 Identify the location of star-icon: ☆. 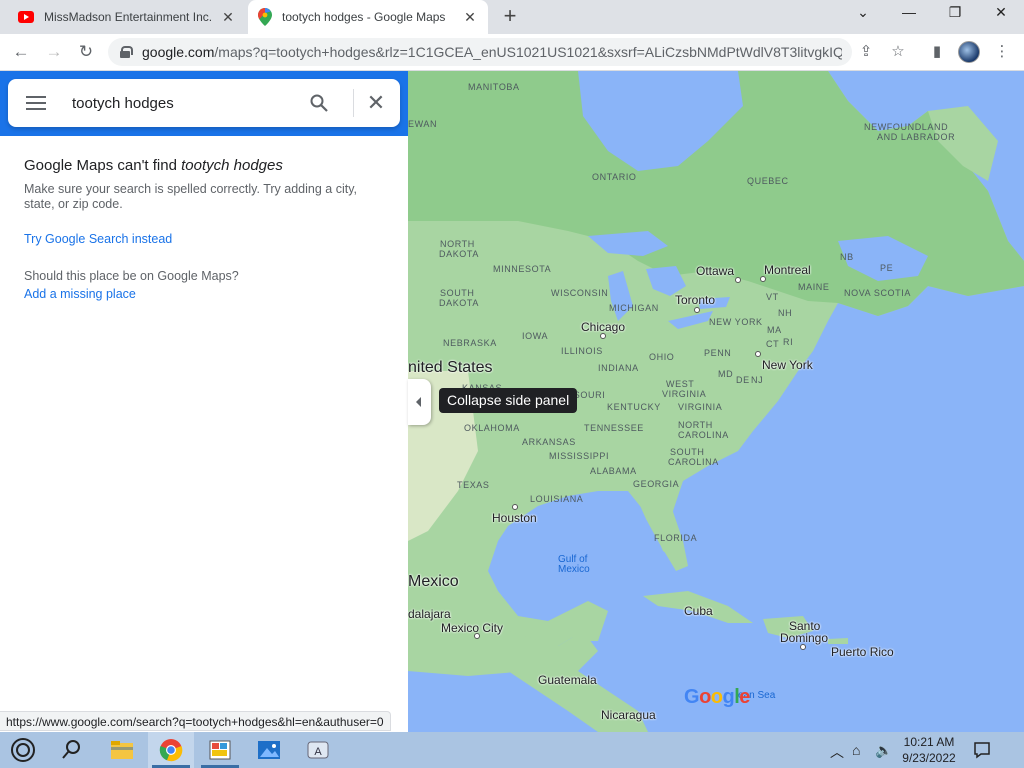
(898, 52).